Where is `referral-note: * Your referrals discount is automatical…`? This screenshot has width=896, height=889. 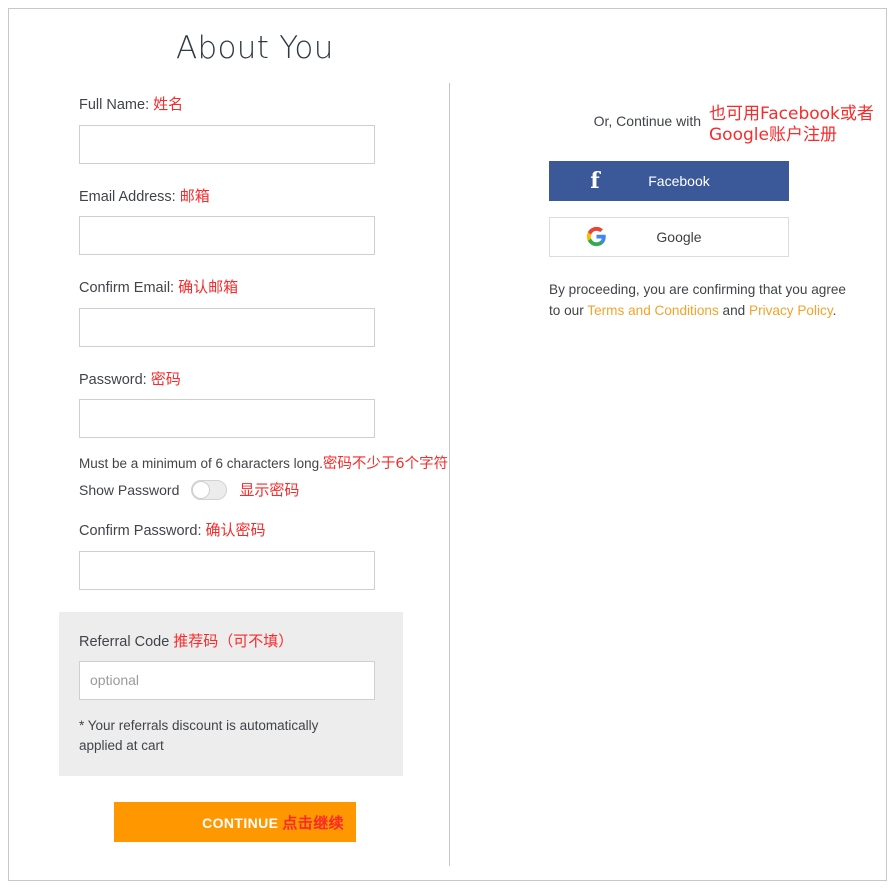
referral-note: * Your referrals discount is automatical… is located at coordinates (199, 735).